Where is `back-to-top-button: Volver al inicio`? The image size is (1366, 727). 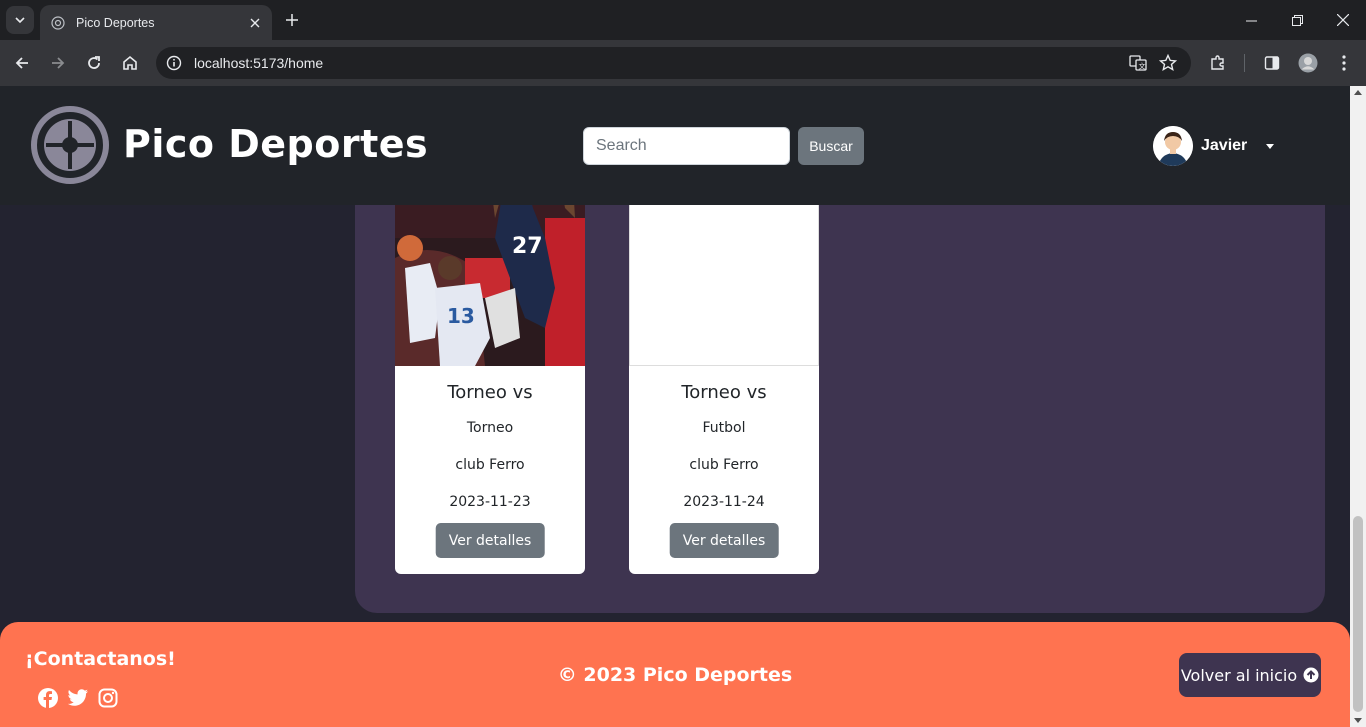
back-to-top-button: Volver al inicio is located at coordinates (1250, 675).